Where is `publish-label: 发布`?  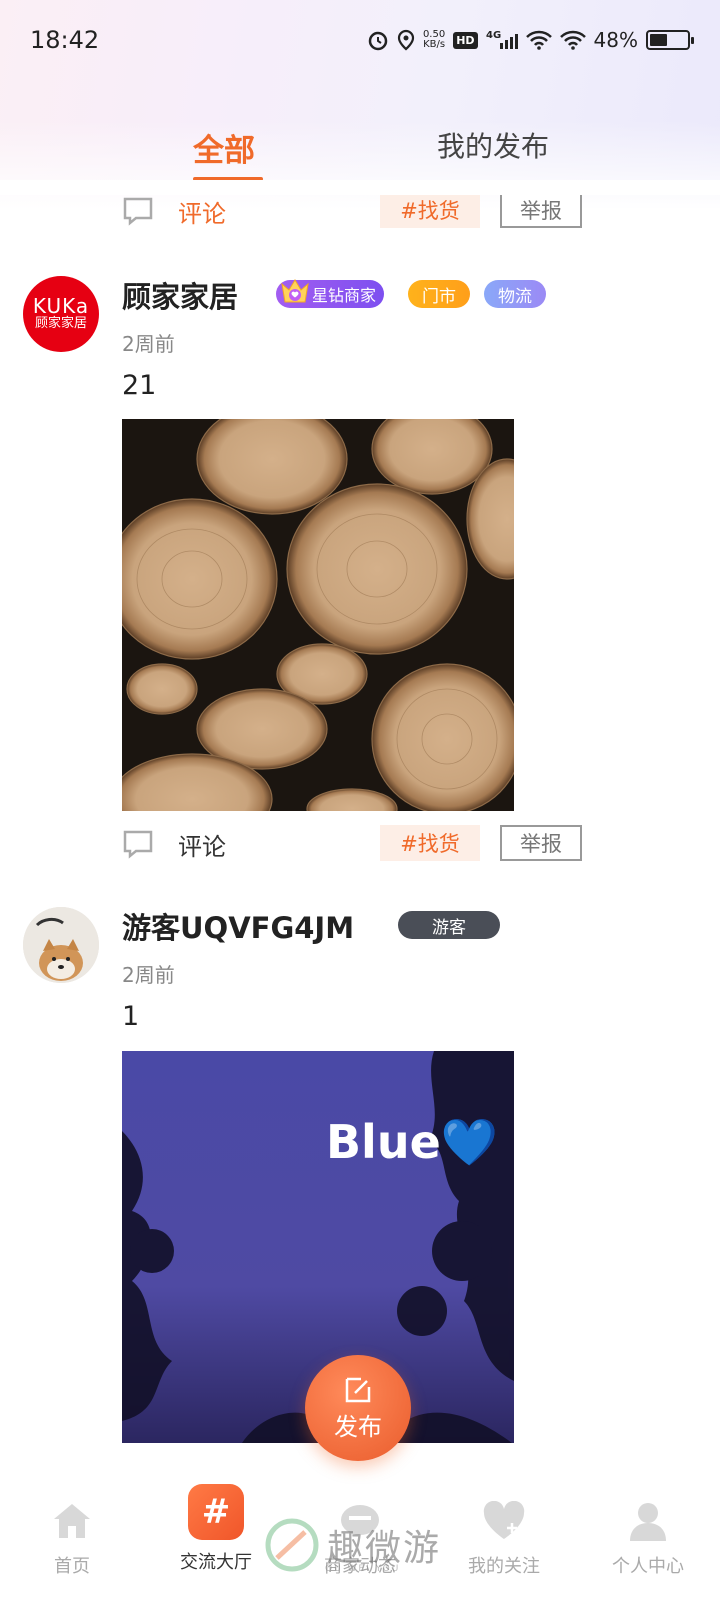 publish-label: 发布 is located at coordinates (358, 1426).